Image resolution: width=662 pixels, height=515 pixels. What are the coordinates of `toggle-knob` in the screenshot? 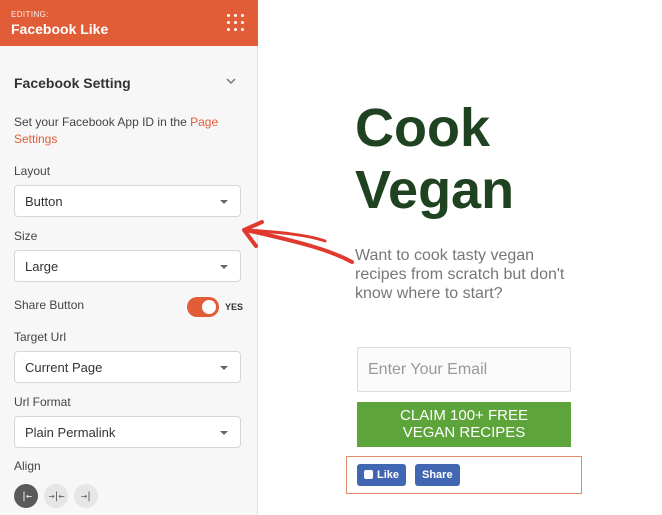 It's located at (209, 307).